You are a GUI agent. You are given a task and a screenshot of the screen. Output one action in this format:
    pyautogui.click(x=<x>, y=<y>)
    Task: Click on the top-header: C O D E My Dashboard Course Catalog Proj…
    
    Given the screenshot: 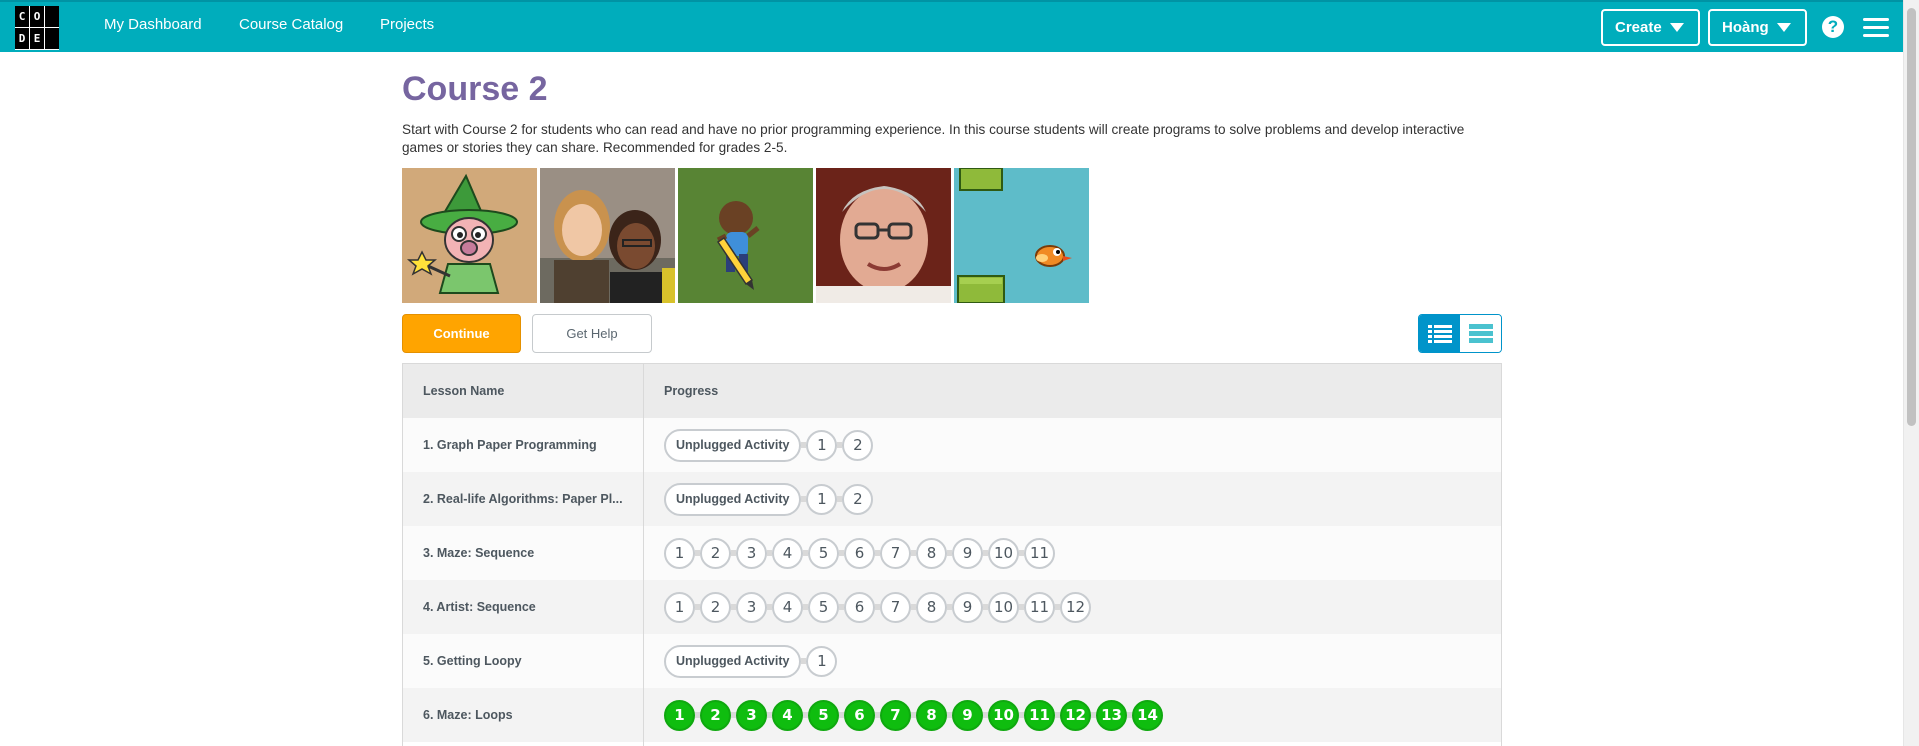 What is the action you would take?
    pyautogui.click(x=951, y=26)
    